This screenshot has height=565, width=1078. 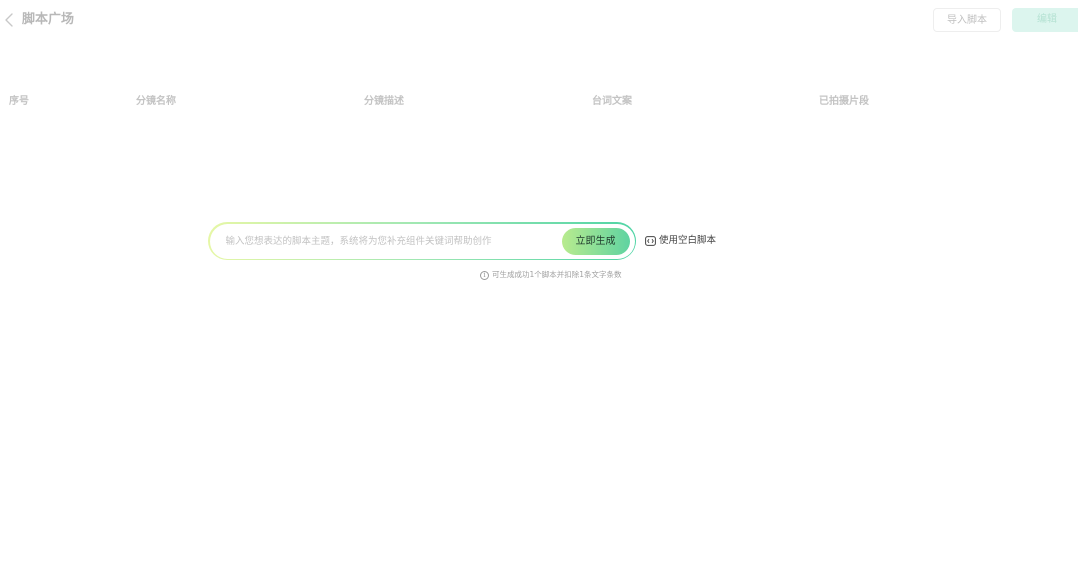 What do you see at coordinates (844, 101) in the screenshot?
I see `column-header-filmed-clips: 已拍摄片段` at bounding box center [844, 101].